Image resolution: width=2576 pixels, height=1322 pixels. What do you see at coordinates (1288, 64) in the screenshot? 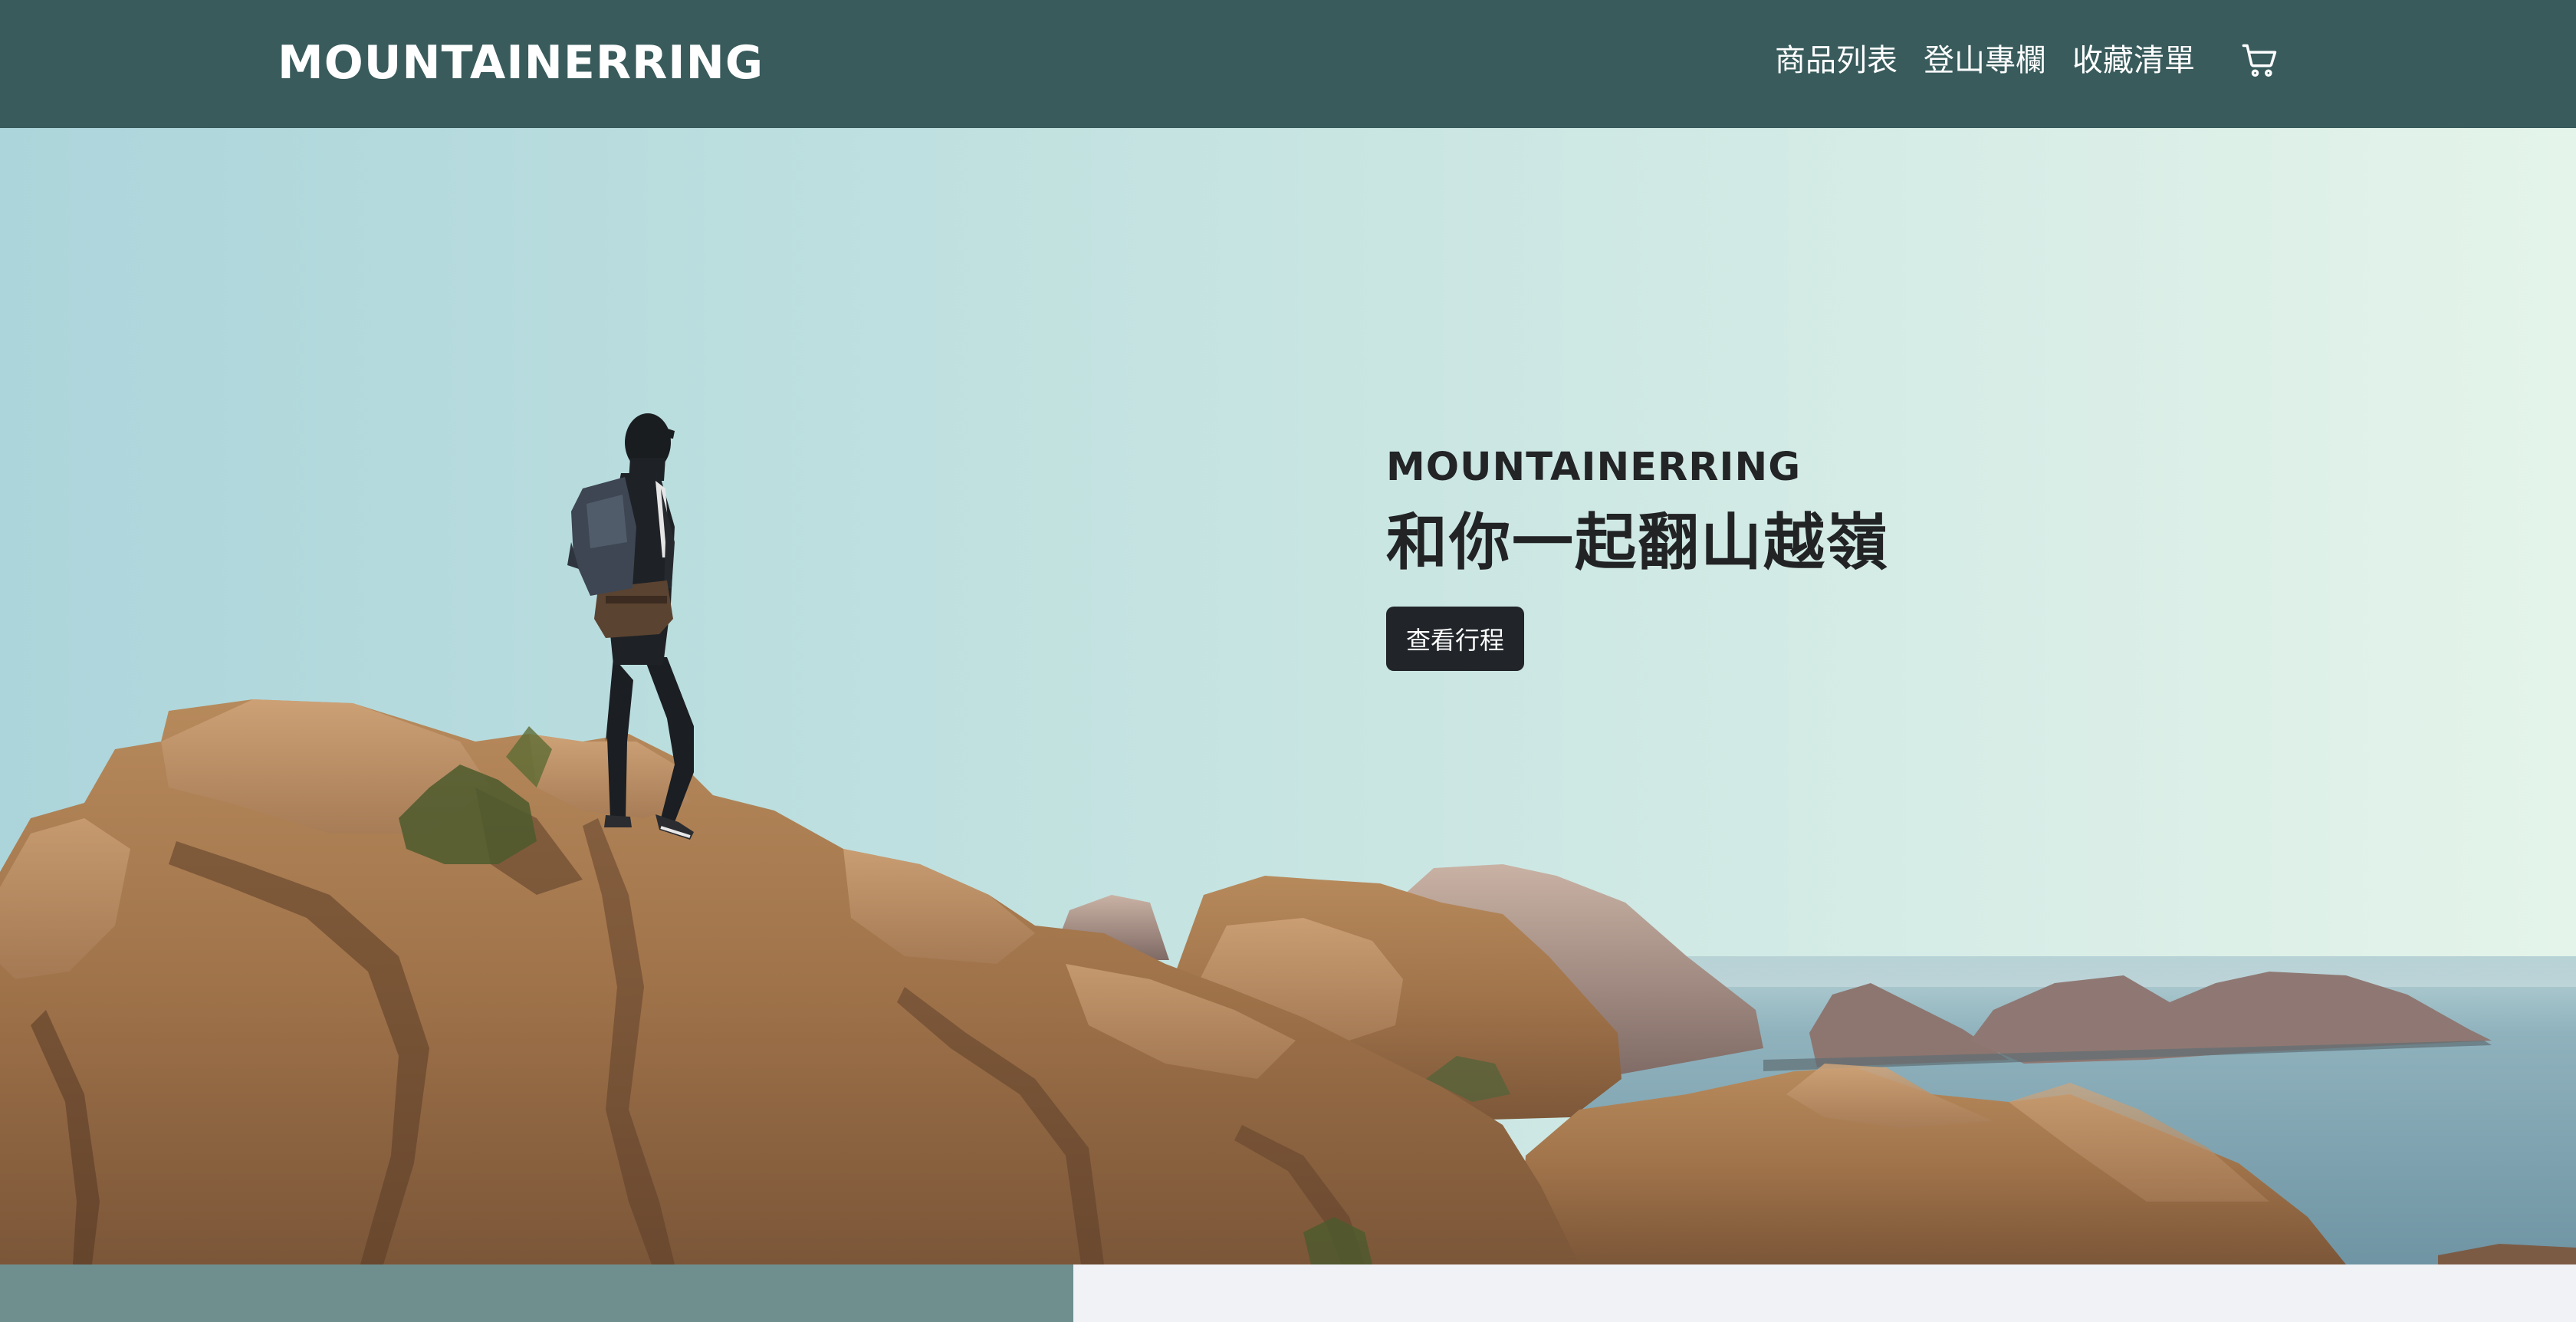
I see `top-navbar: MOUNTAINERRING 商品列表 登山專欄 收藏清單` at bounding box center [1288, 64].